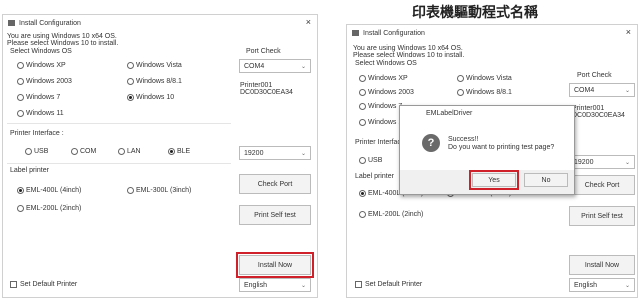 The image size is (640, 300). What do you see at coordinates (37, 133) in the screenshot?
I see `printer-interface-label: Printer Interface :` at bounding box center [37, 133].